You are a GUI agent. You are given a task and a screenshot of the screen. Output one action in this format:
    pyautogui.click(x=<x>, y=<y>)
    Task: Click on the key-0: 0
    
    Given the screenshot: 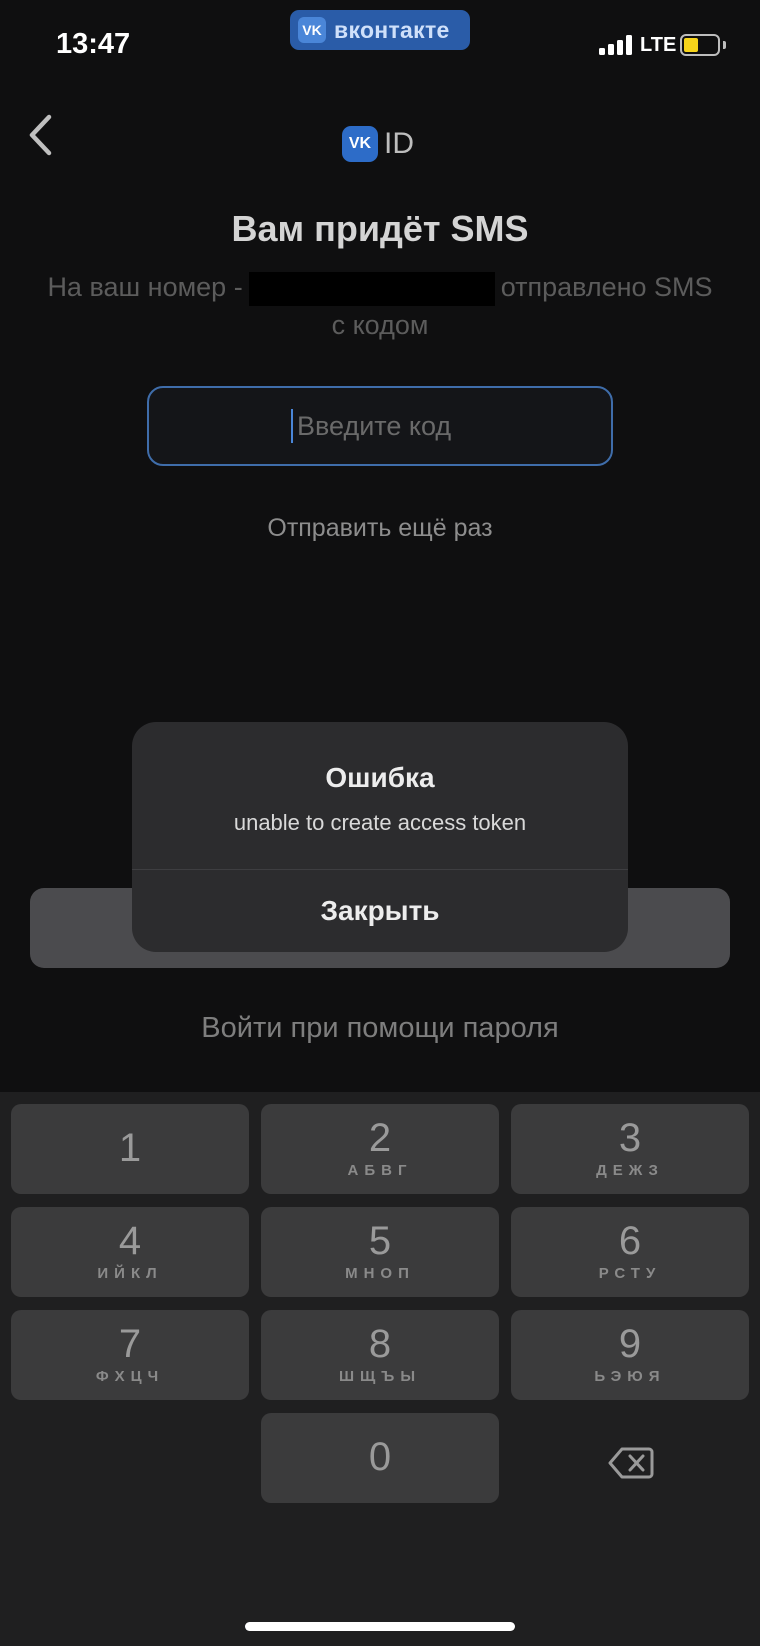 What is the action you would take?
    pyautogui.click(x=380, y=1458)
    